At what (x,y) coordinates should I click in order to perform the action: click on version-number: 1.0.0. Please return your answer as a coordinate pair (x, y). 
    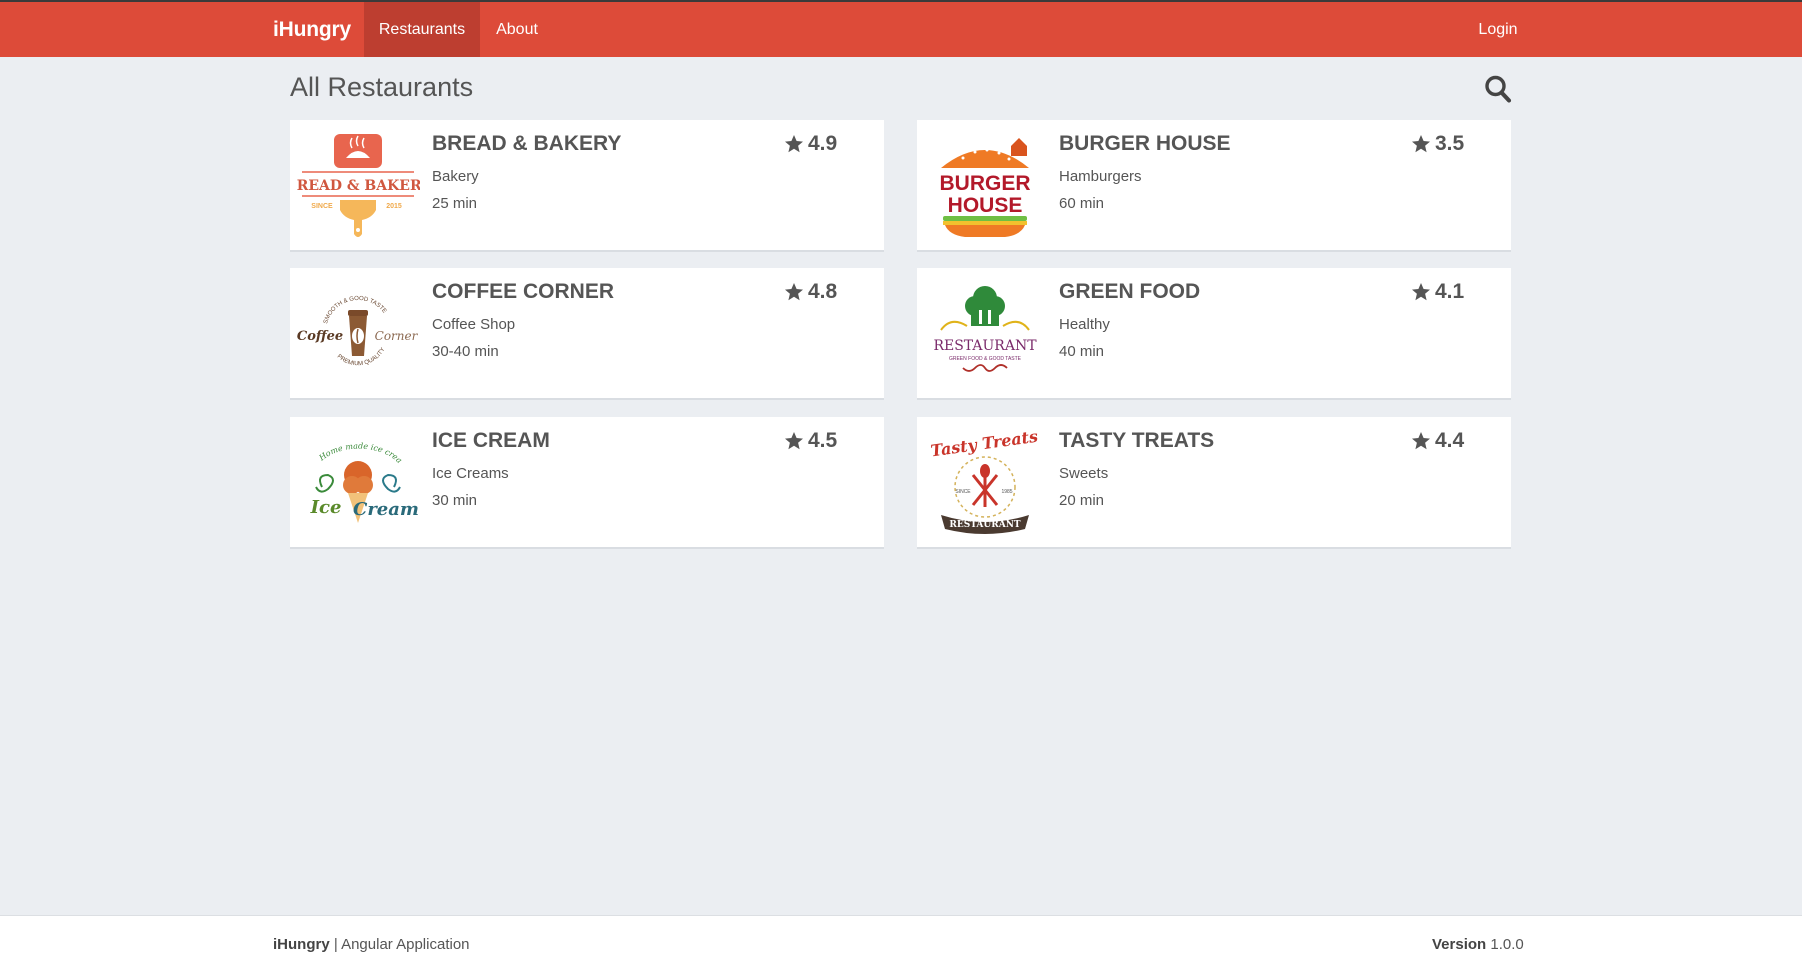
    Looking at the image, I should click on (1507, 944).